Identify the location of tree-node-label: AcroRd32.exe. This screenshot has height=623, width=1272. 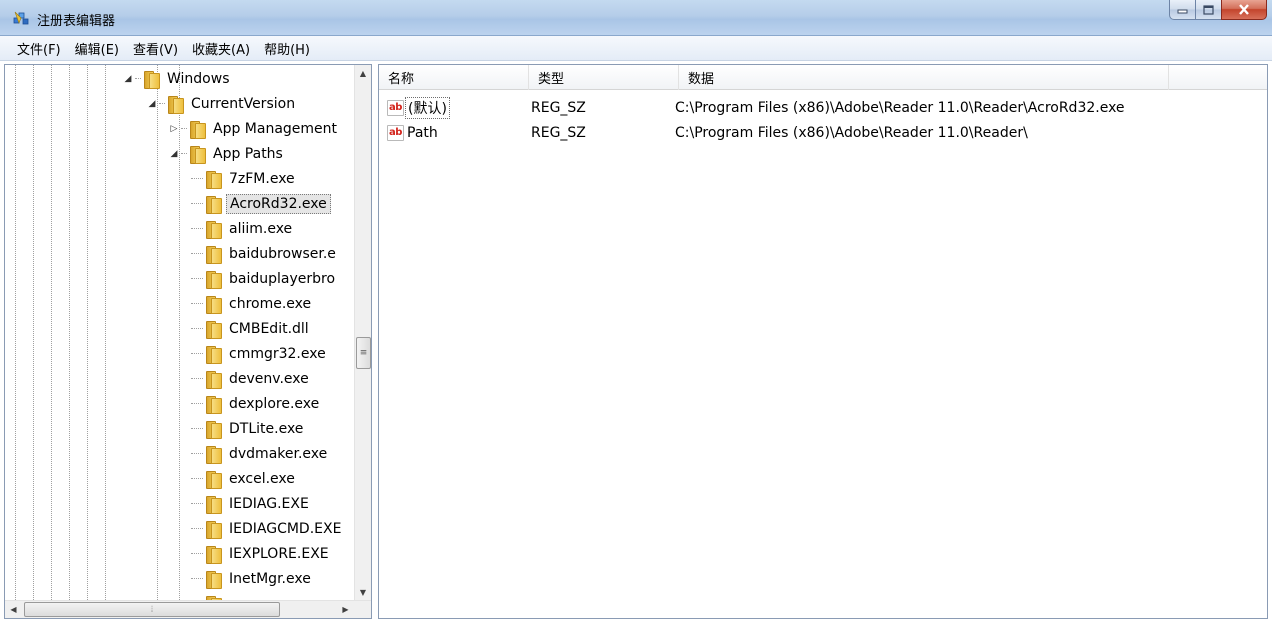
(278, 203).